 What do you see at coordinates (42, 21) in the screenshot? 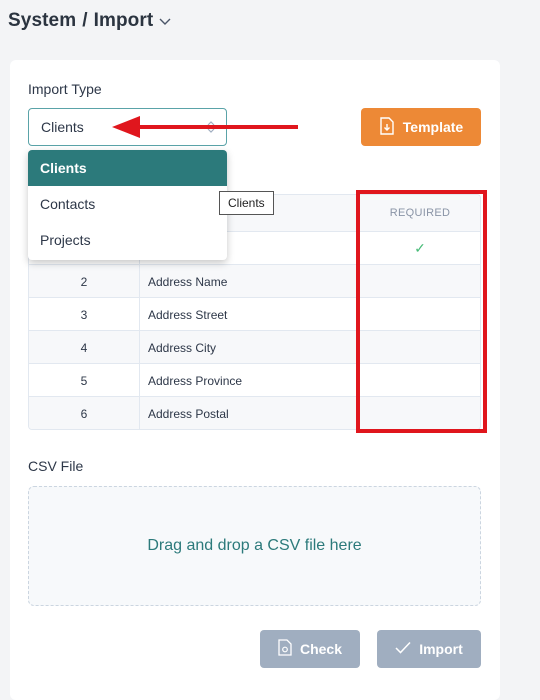
I see `breadcrumb-system: System` at bounding box center [42, 21].